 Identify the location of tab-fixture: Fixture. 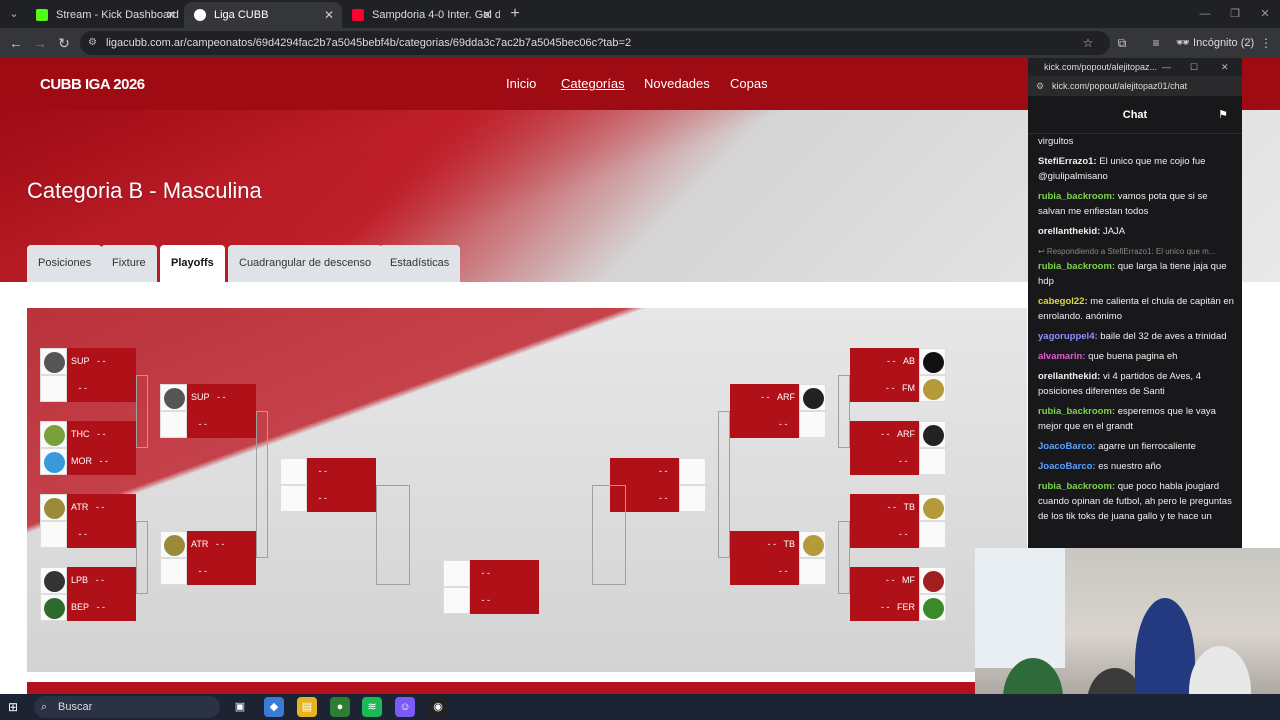
(129, 263).